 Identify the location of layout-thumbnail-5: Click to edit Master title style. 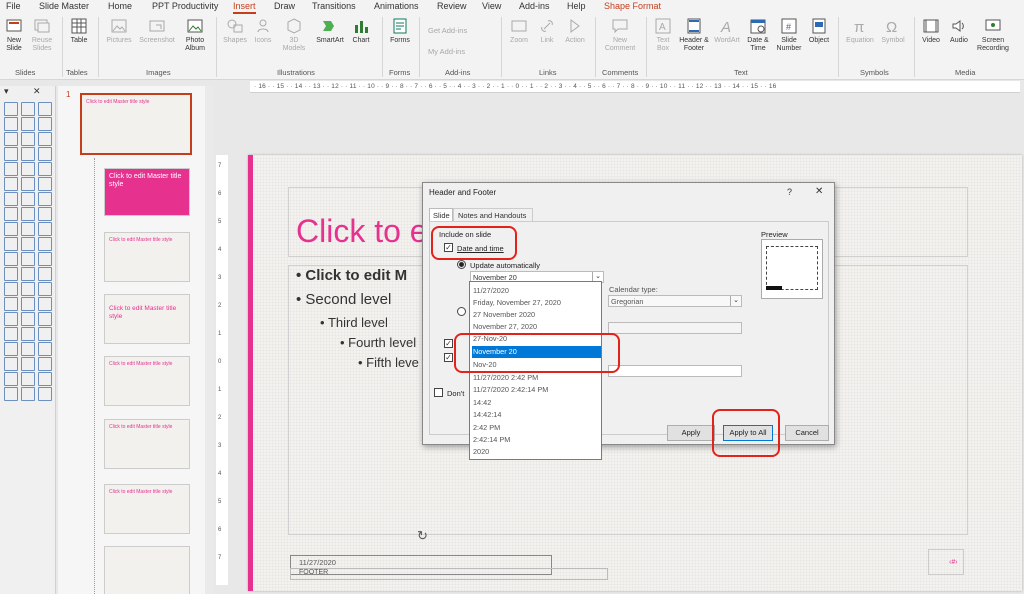
(147, 444).